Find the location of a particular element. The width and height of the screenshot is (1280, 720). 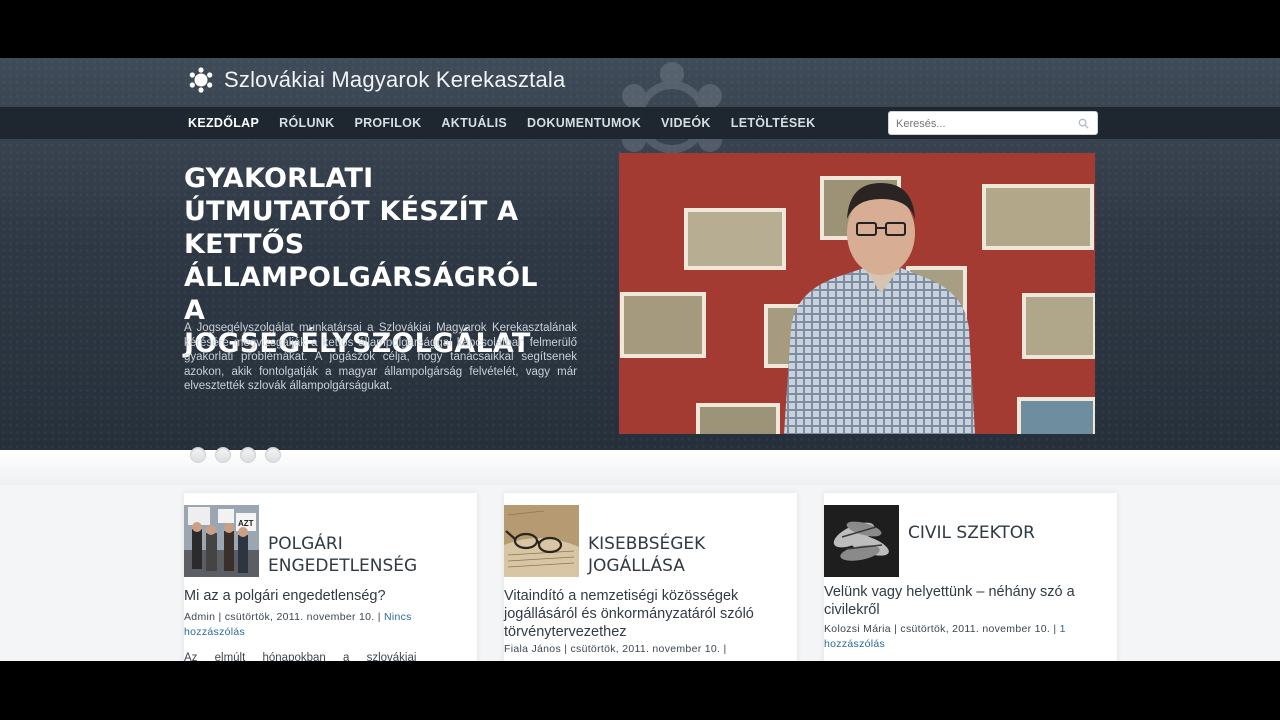

hands-photo is located at coordinates (861, 541).